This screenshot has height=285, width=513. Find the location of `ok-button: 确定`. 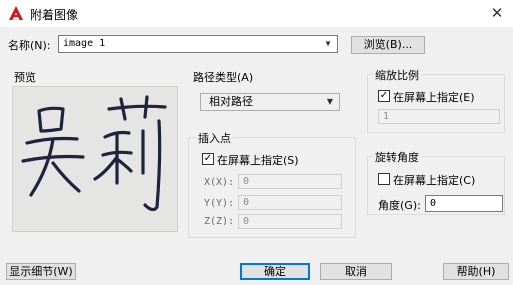

ok-button: 确定 is located at coordinates (275, 271).